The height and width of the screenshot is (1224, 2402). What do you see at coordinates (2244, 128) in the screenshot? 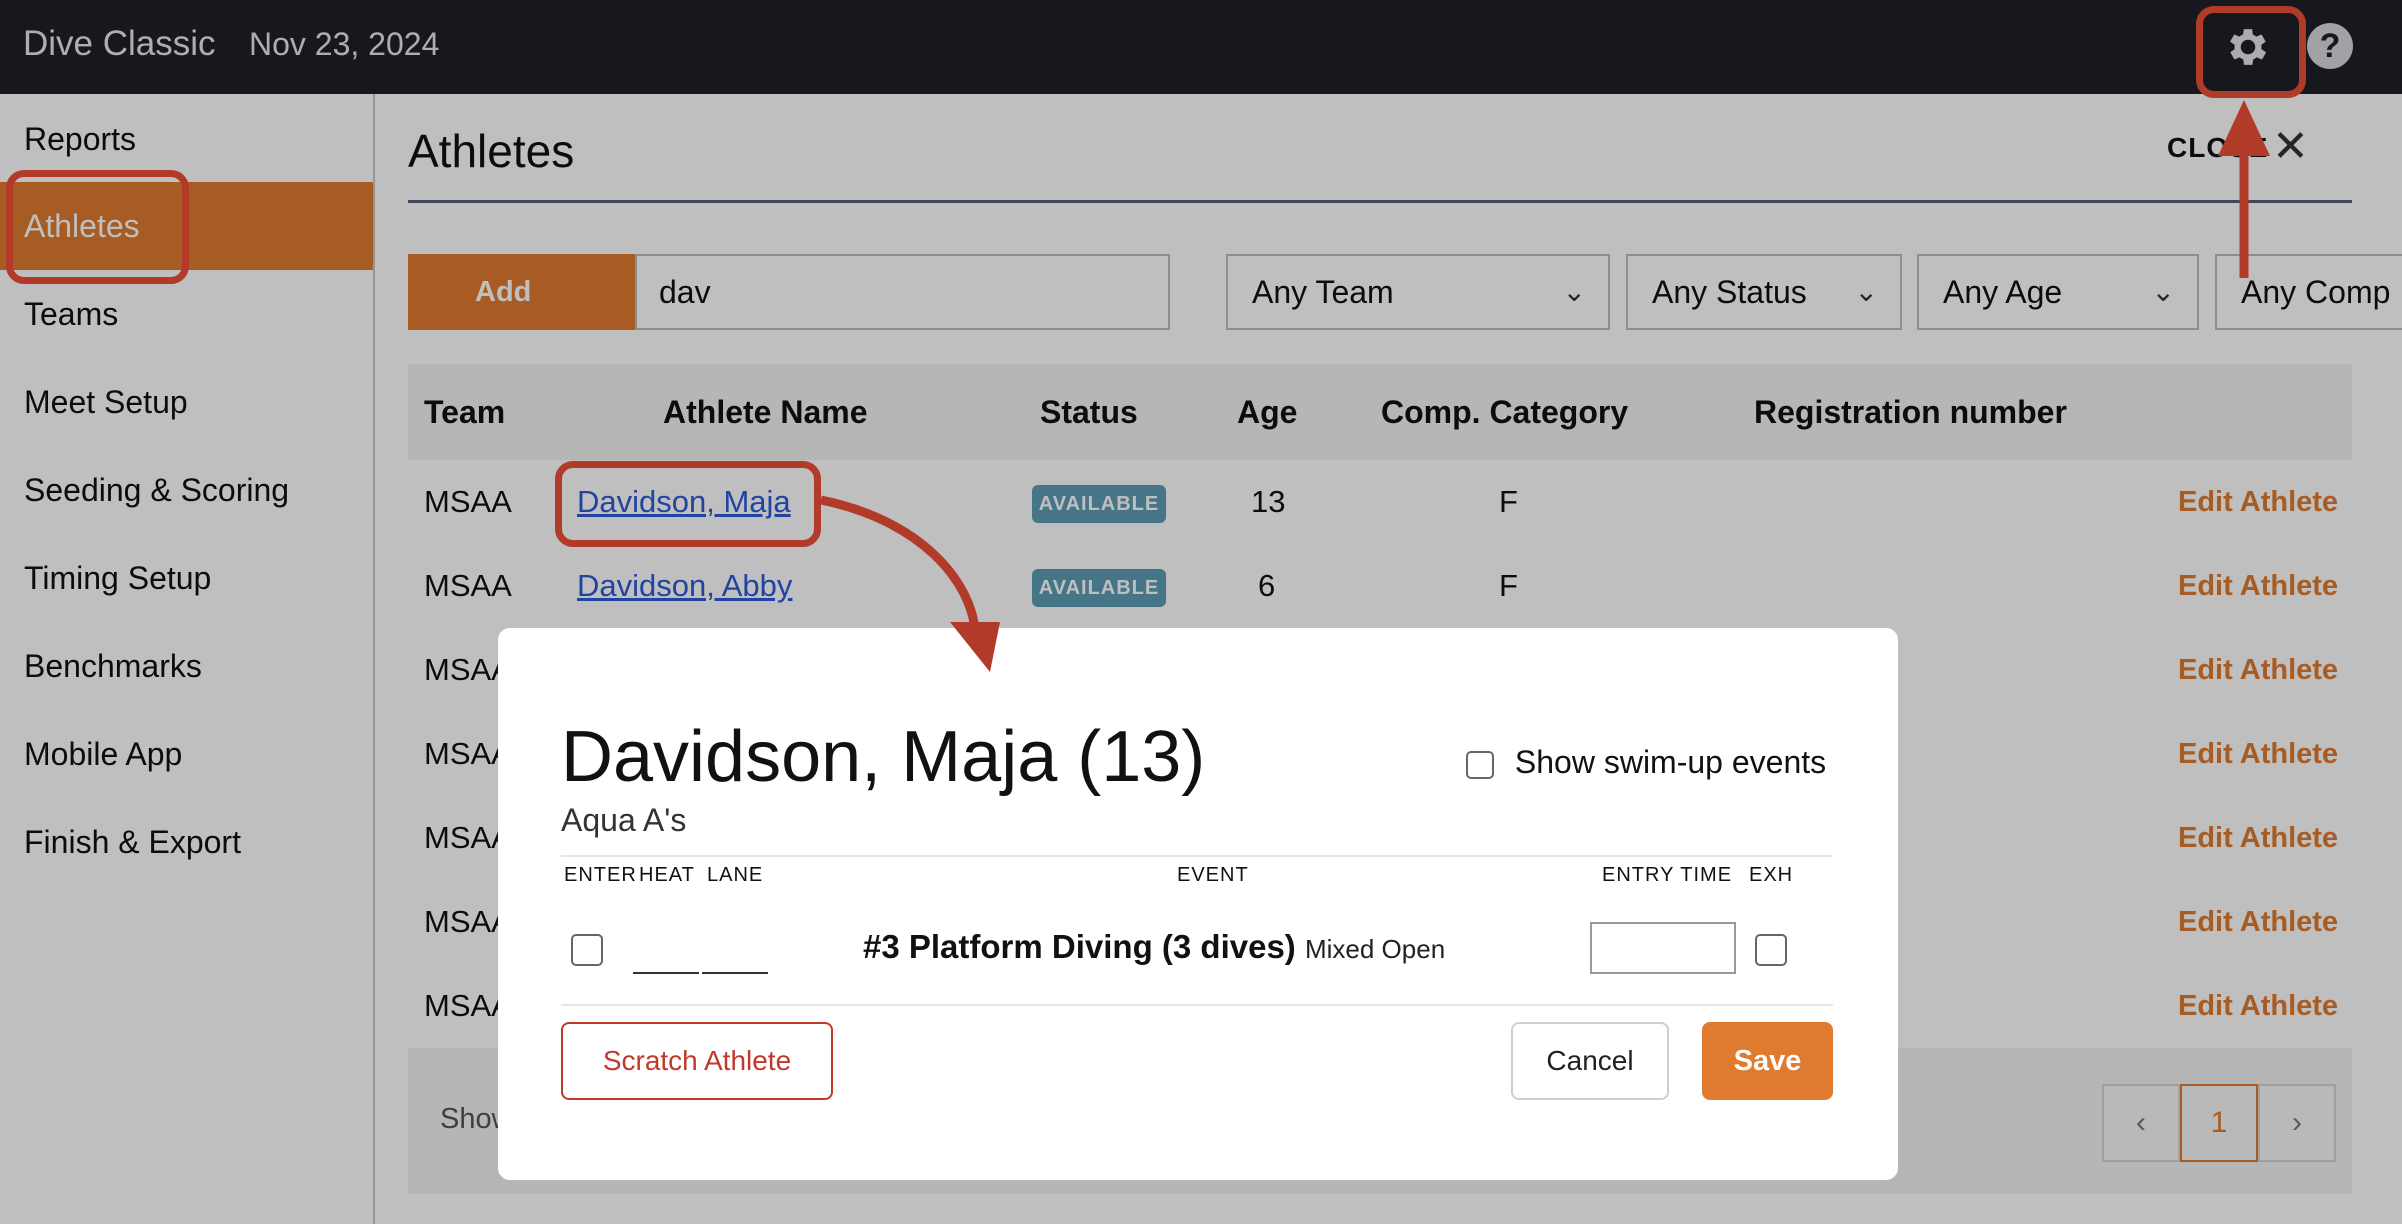
I see `up-arrow-head` at bounding box center [2244, 128].